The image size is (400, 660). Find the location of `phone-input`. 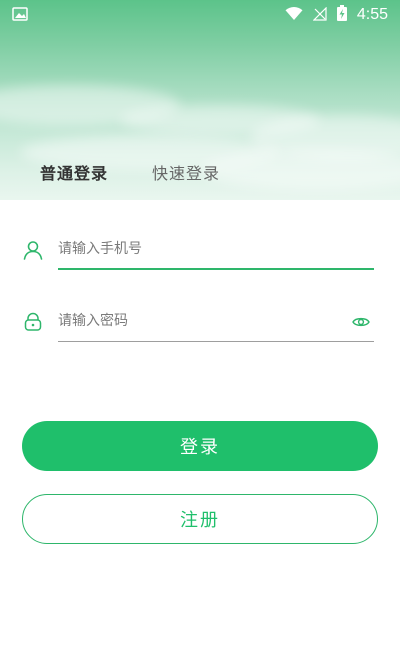

phone-input is located at coordinates (216, 249).